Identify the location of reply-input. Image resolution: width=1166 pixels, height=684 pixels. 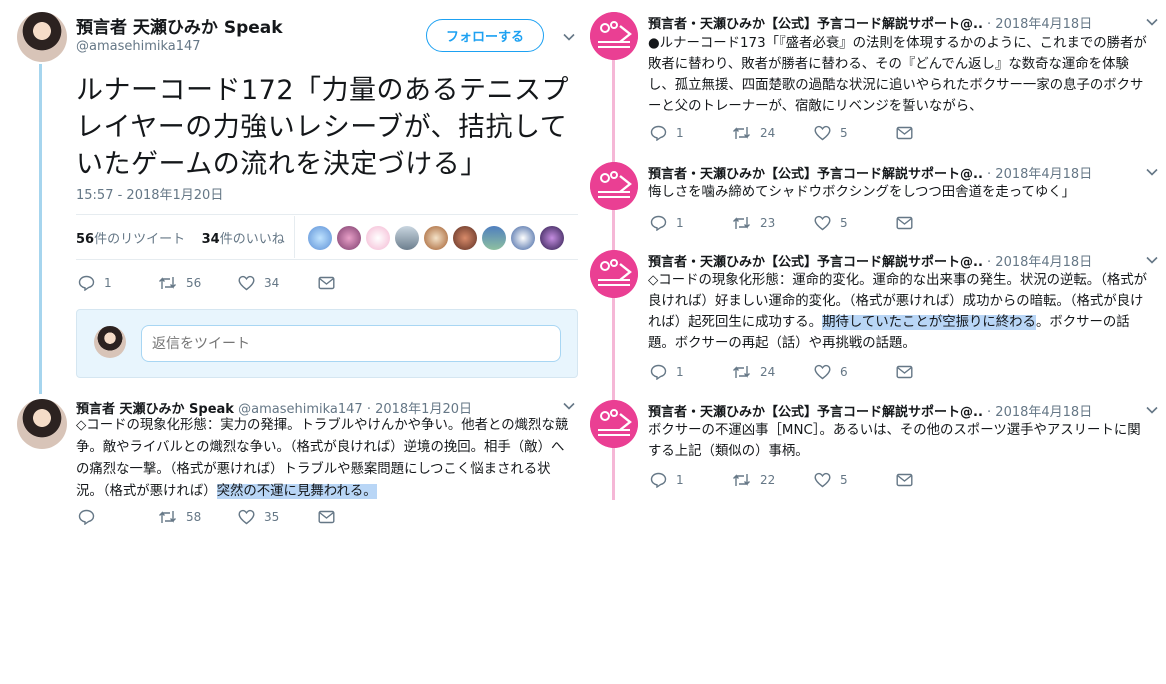
(351, 343).